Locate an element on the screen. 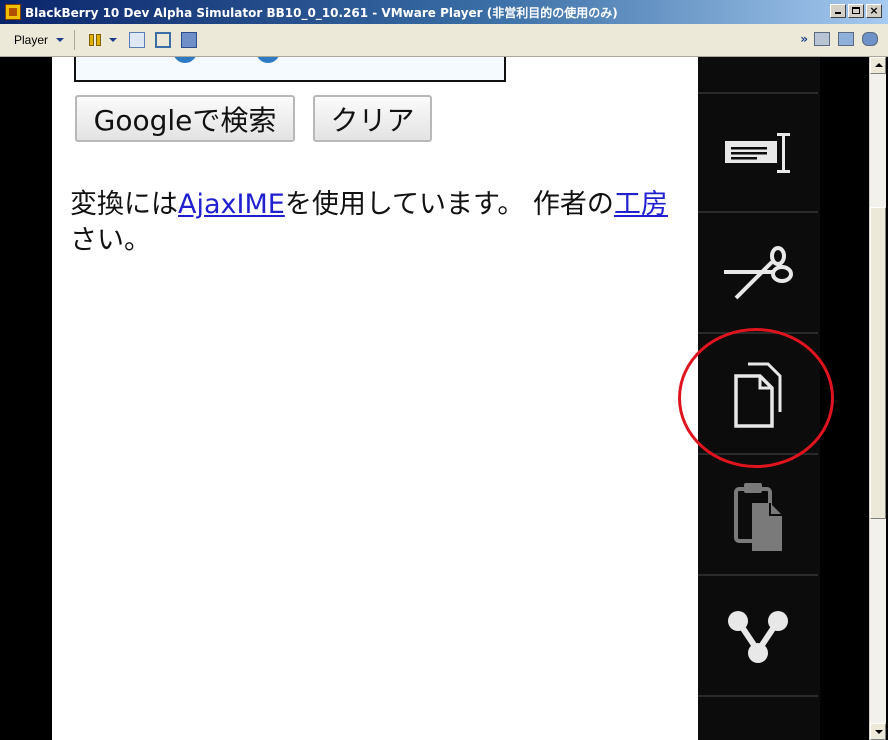 The width and height of the screenshot is (888, 740). cut-icon is located at coordinates (758, 272).